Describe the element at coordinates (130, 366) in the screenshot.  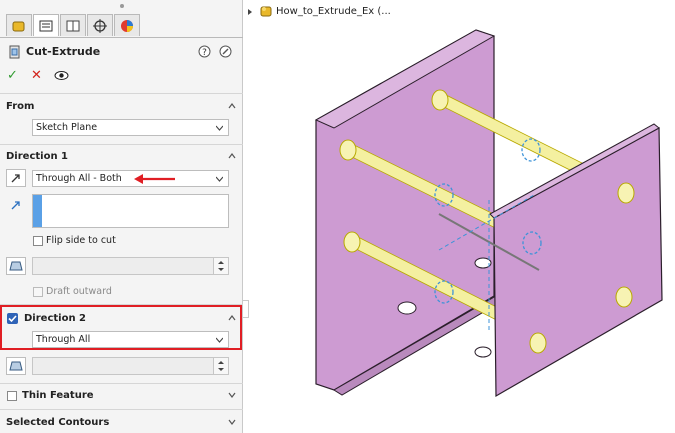
I see `direction2-draft-angle-input` at that location.